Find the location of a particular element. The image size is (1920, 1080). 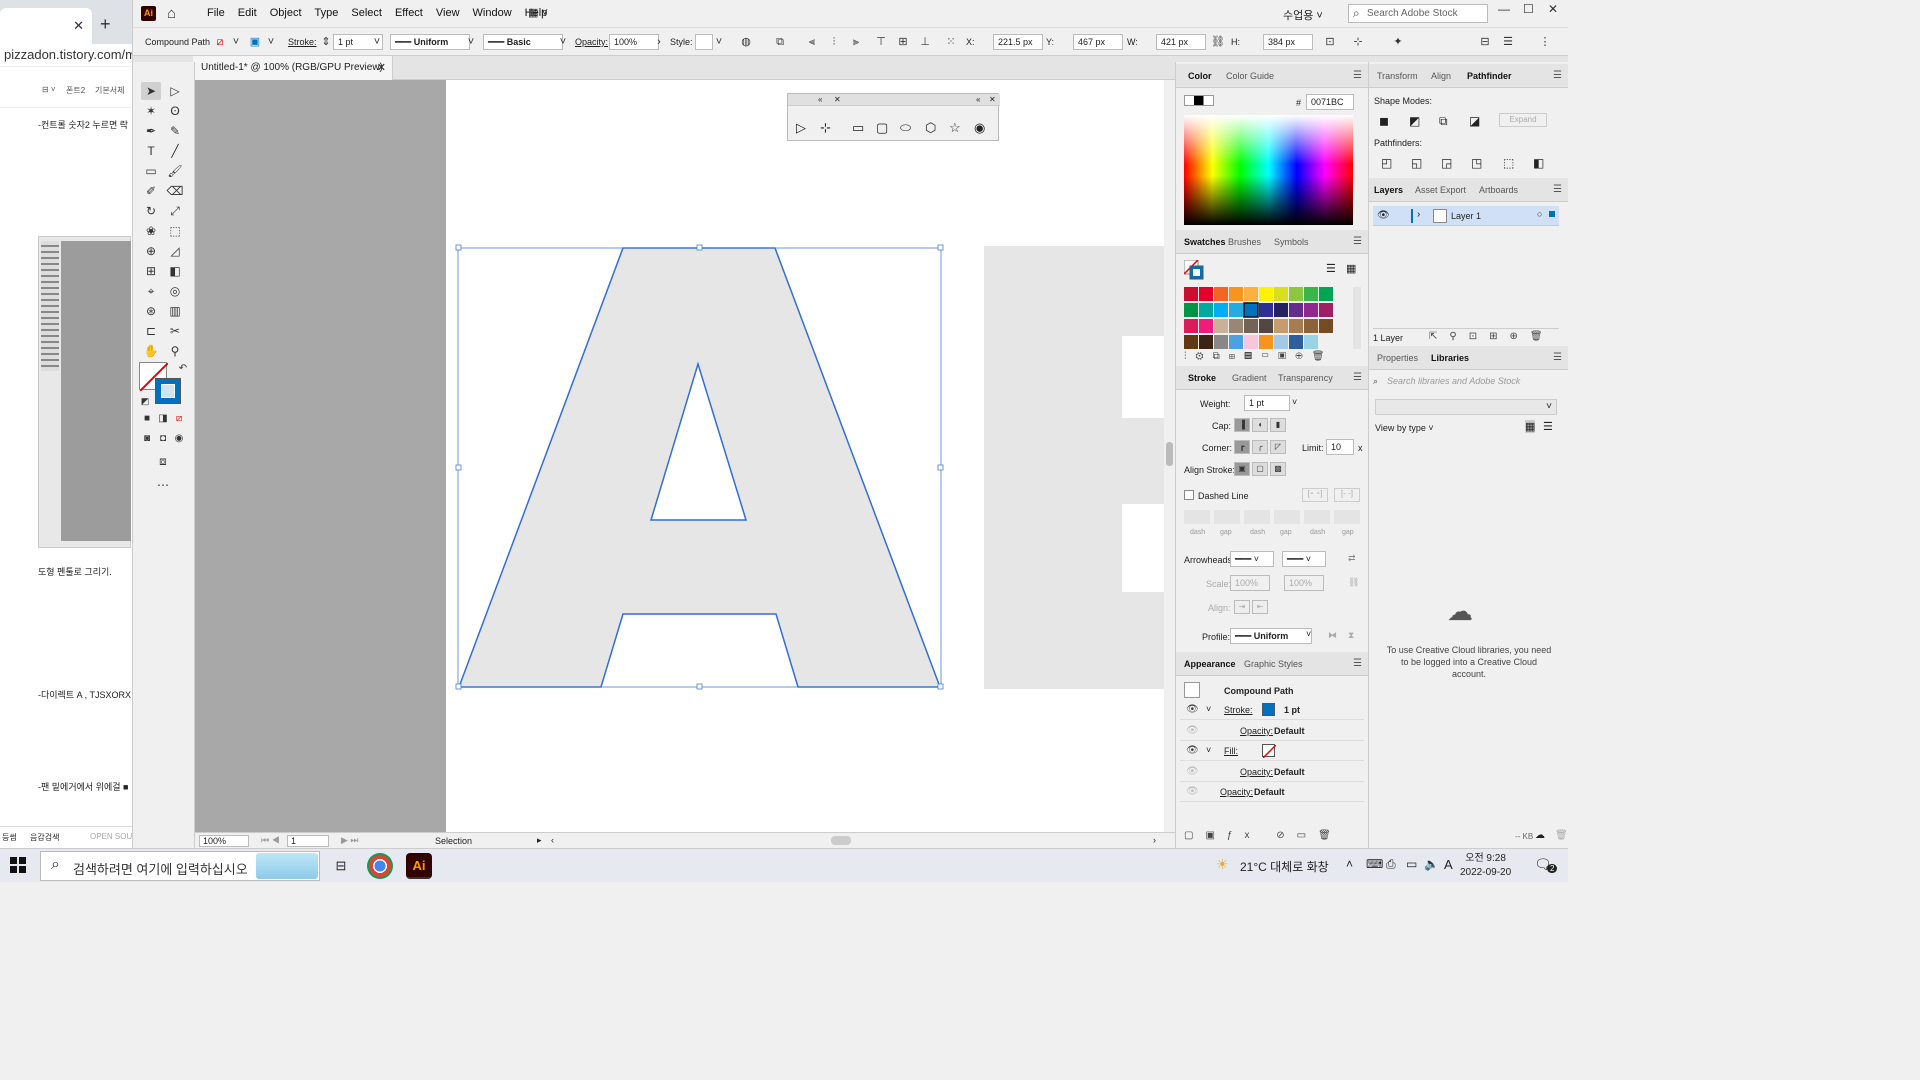

divide-icon: ◰ is located at coordinates (1386, 163).